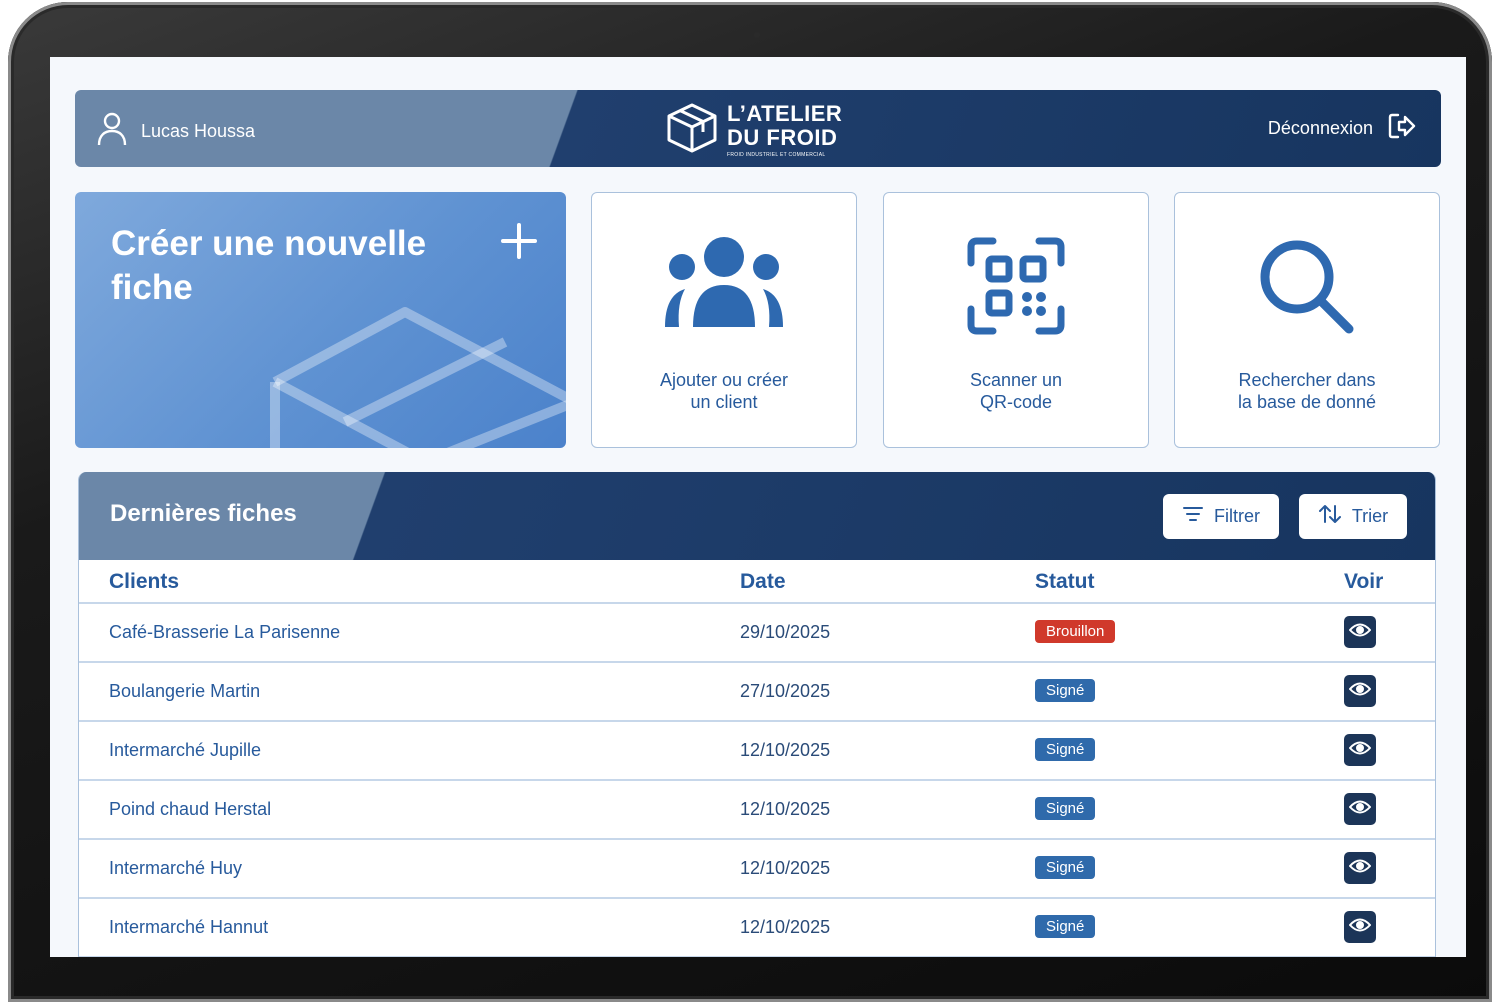 This screenshot has width=1500, height=1002. I want to click on logout-icon, so click(1402, 128).